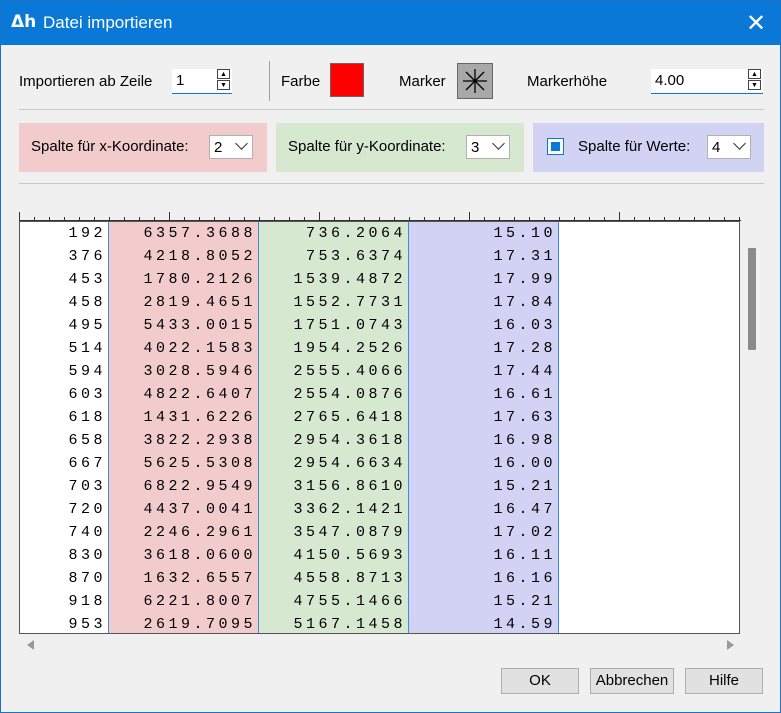 The height and width of the screenshot is (713, 781). Describe the element at coordinates (524, 578) in the screenshot. I see `table-cell: 16.16` at that location.